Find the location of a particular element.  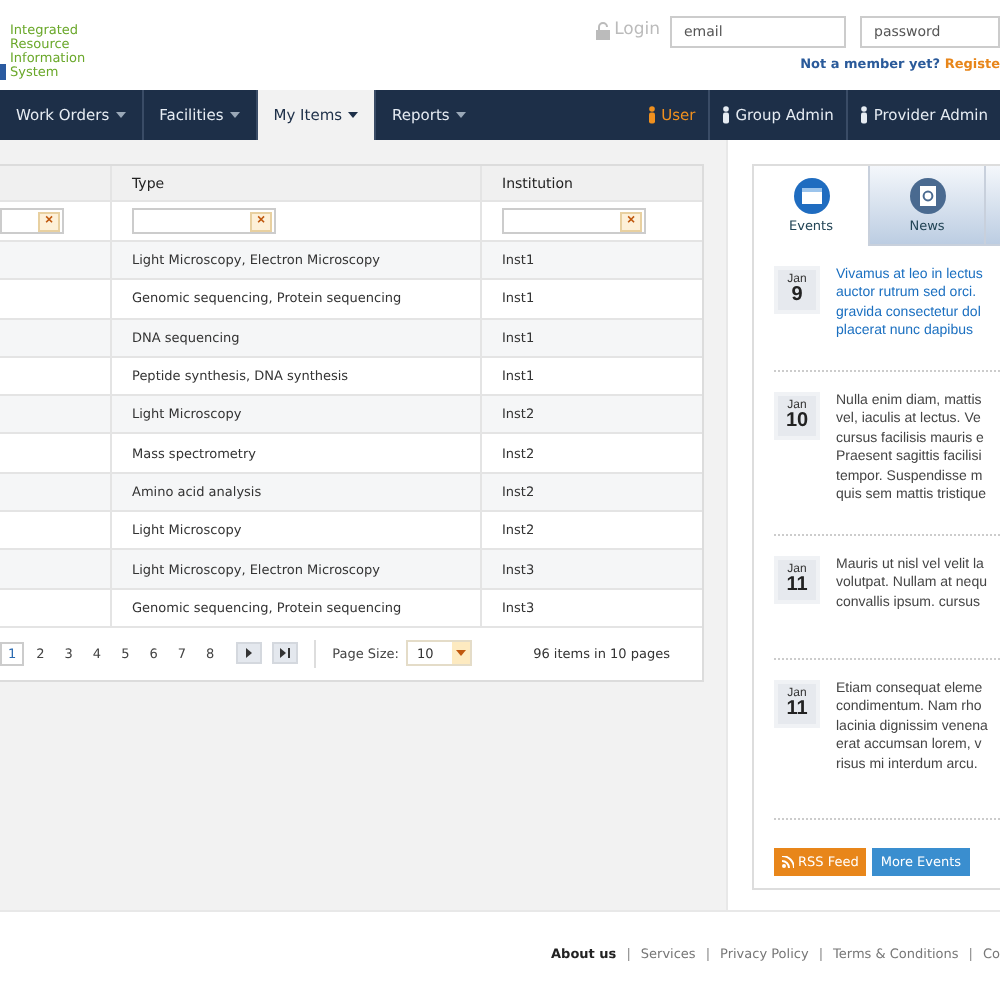

calendar-icon is located at coordinates (811, 196).